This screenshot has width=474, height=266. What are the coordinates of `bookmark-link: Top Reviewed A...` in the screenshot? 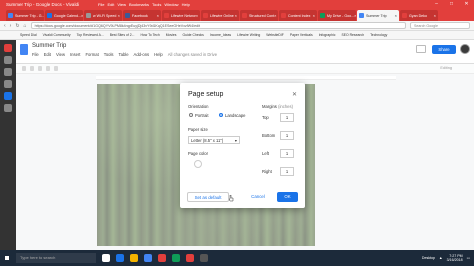 It's located at (90, 35).